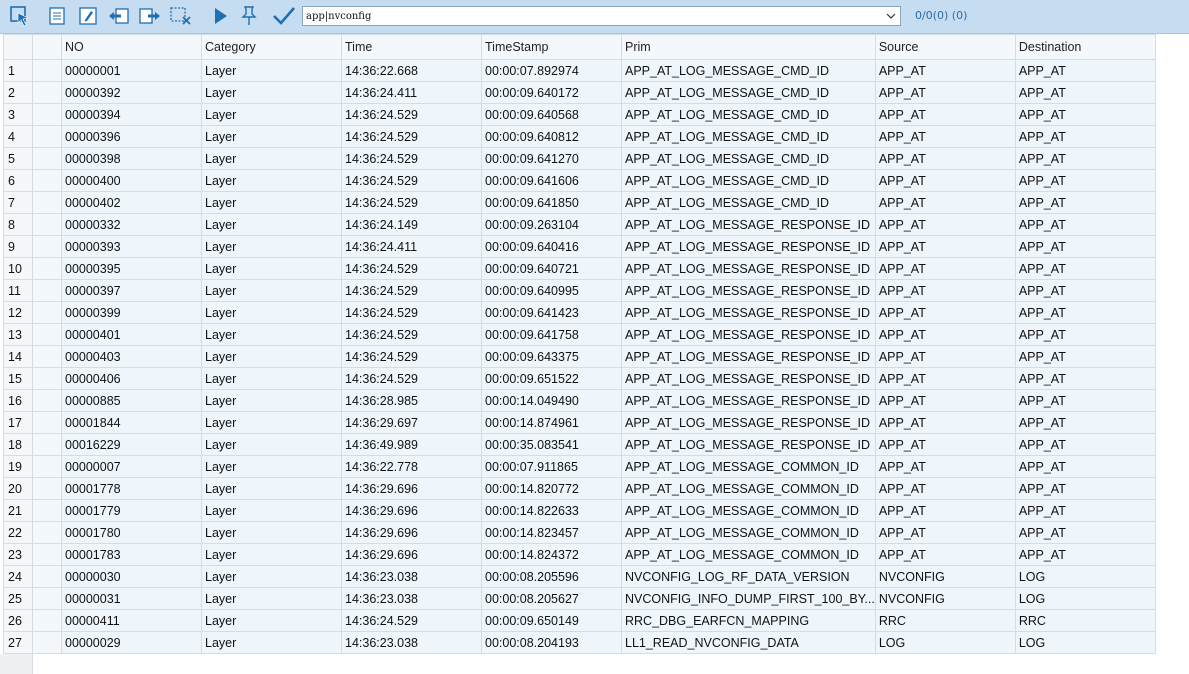  What do you see at coordinates (551, 532) in the screenshot?
I see `timestamp-cell: 00:00:14.823457` at bounding box center [551, 532].